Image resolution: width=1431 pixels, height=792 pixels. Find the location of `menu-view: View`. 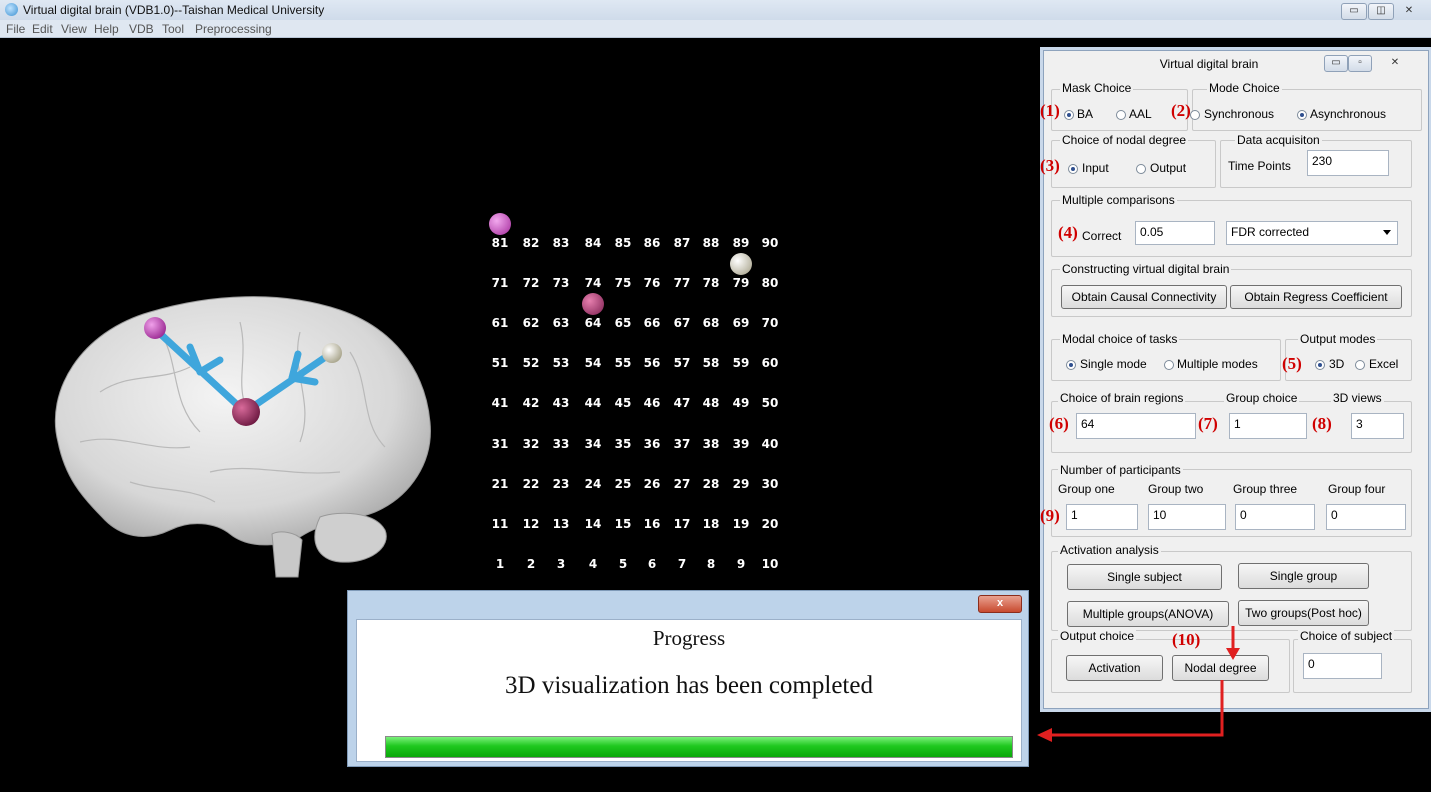

menu-view: View is located at coordinates (74, 29).